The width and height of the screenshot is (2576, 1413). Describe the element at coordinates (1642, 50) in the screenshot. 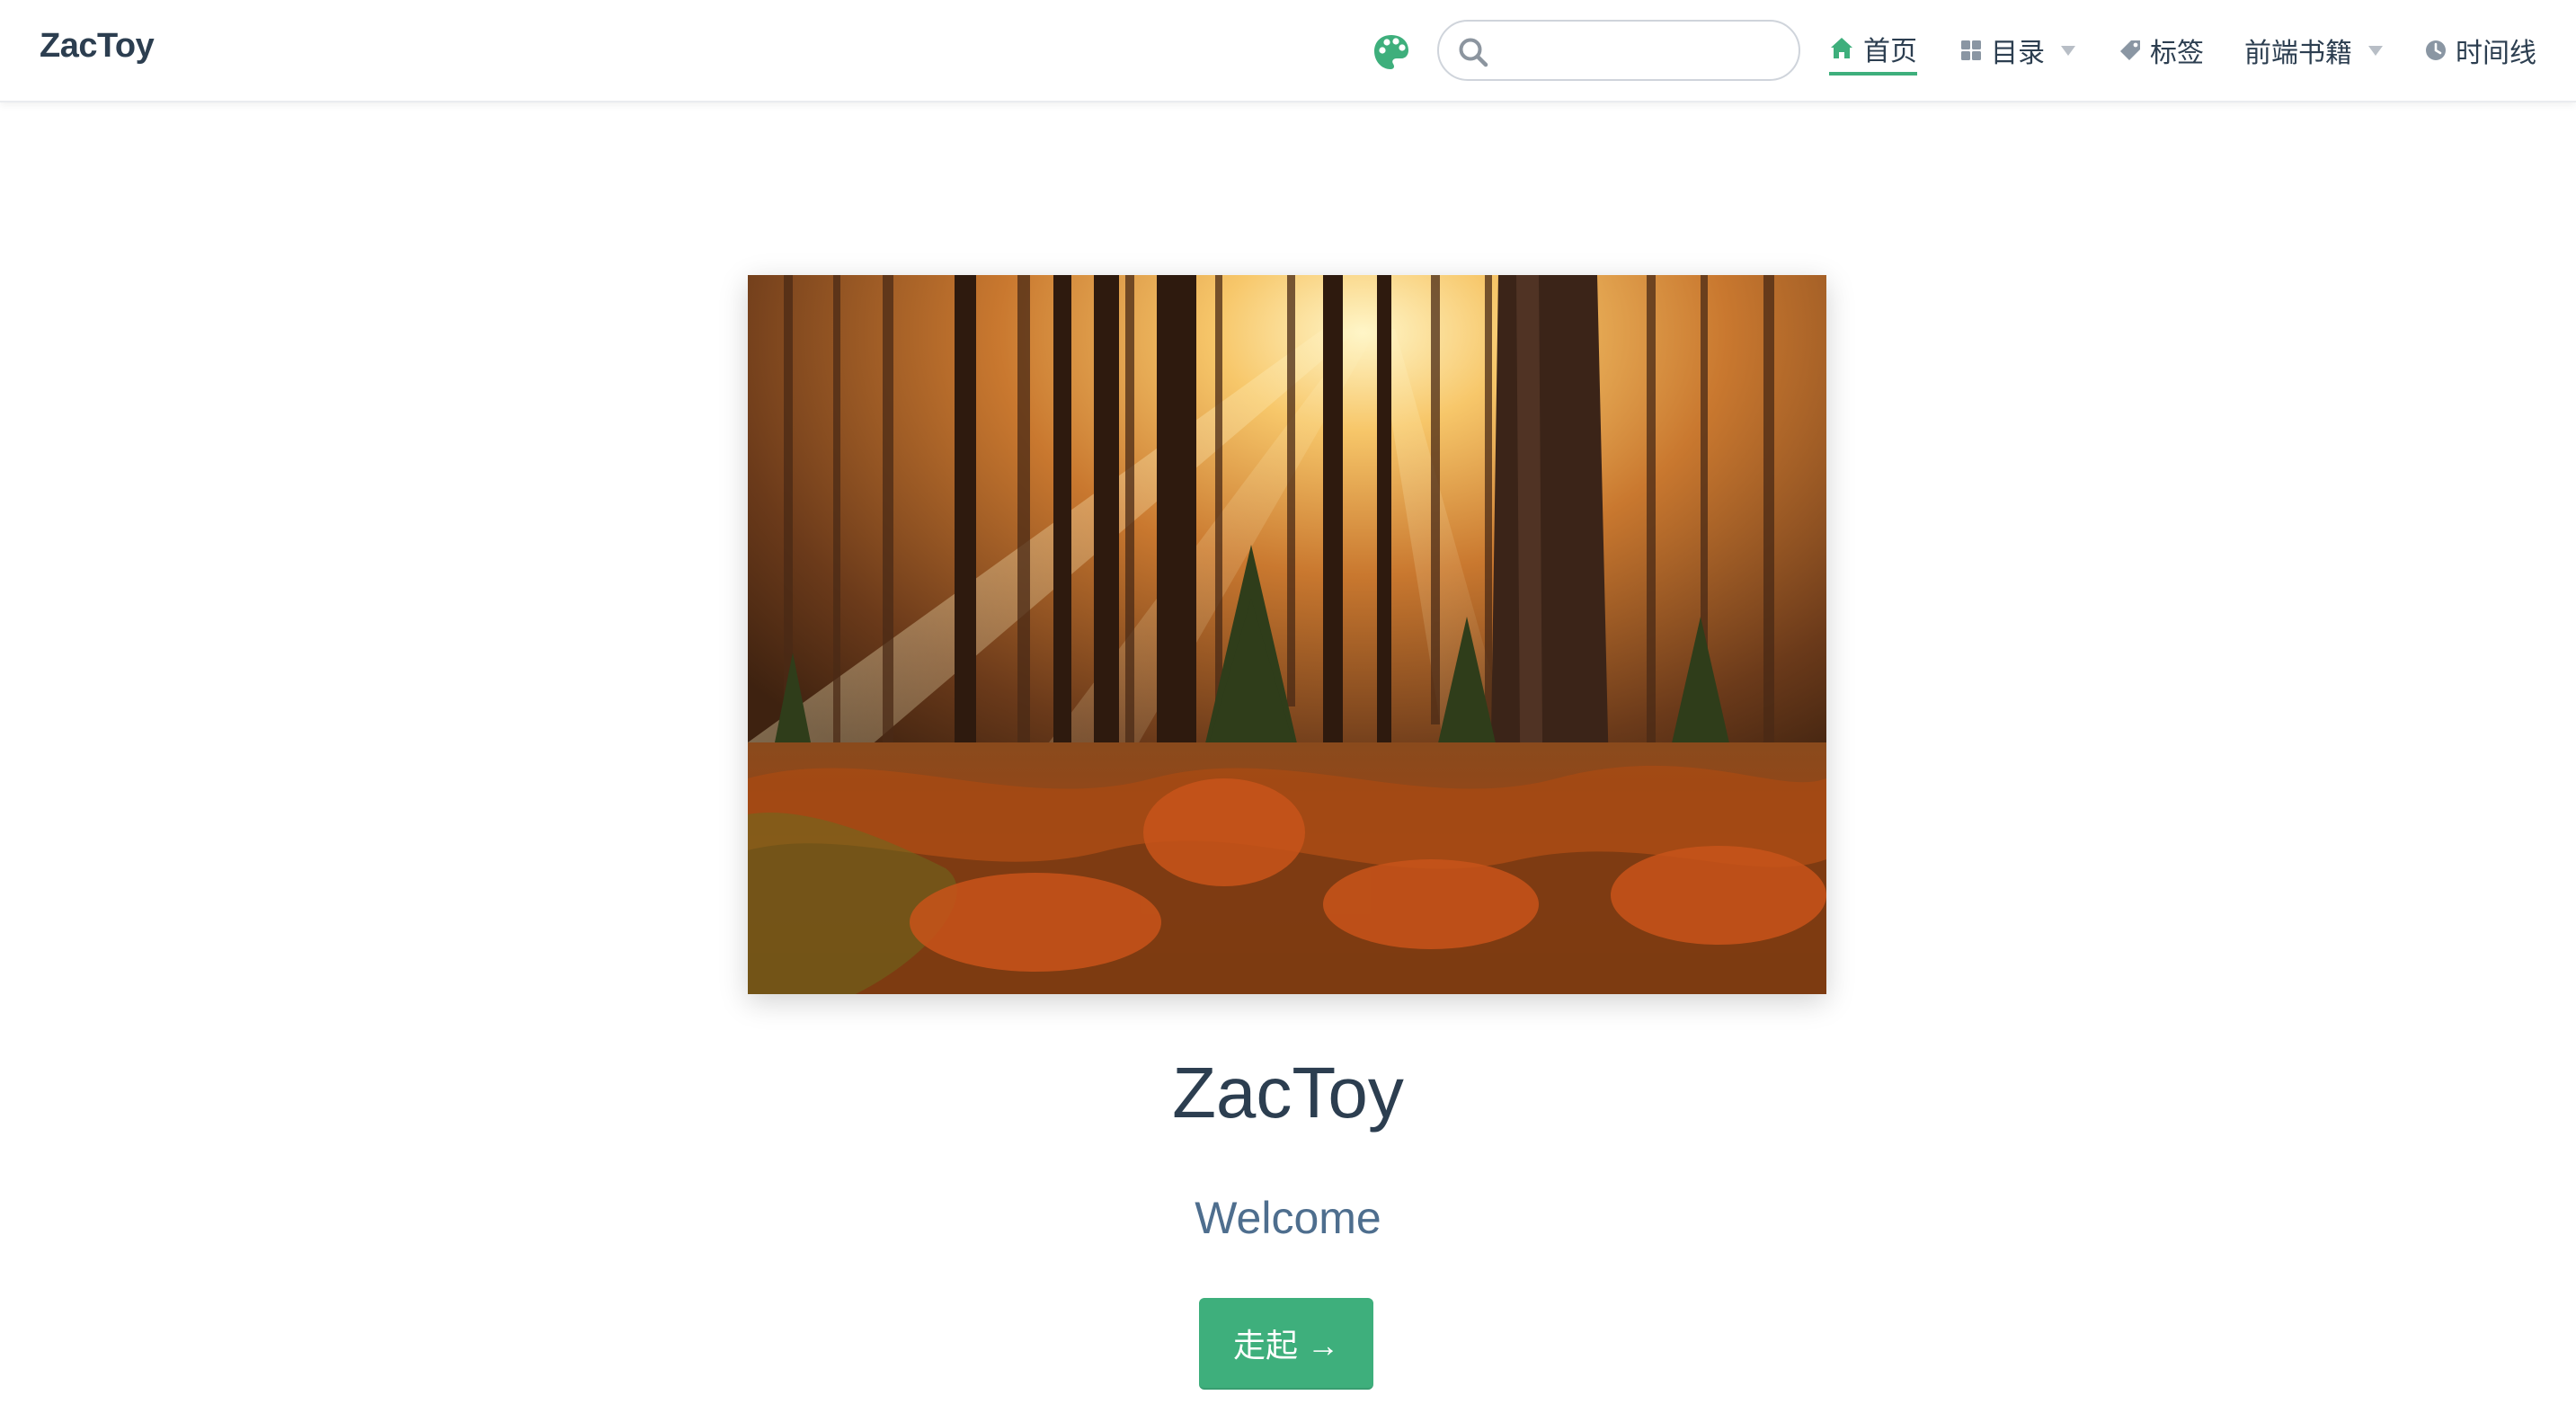

I see `search-input` at that location.